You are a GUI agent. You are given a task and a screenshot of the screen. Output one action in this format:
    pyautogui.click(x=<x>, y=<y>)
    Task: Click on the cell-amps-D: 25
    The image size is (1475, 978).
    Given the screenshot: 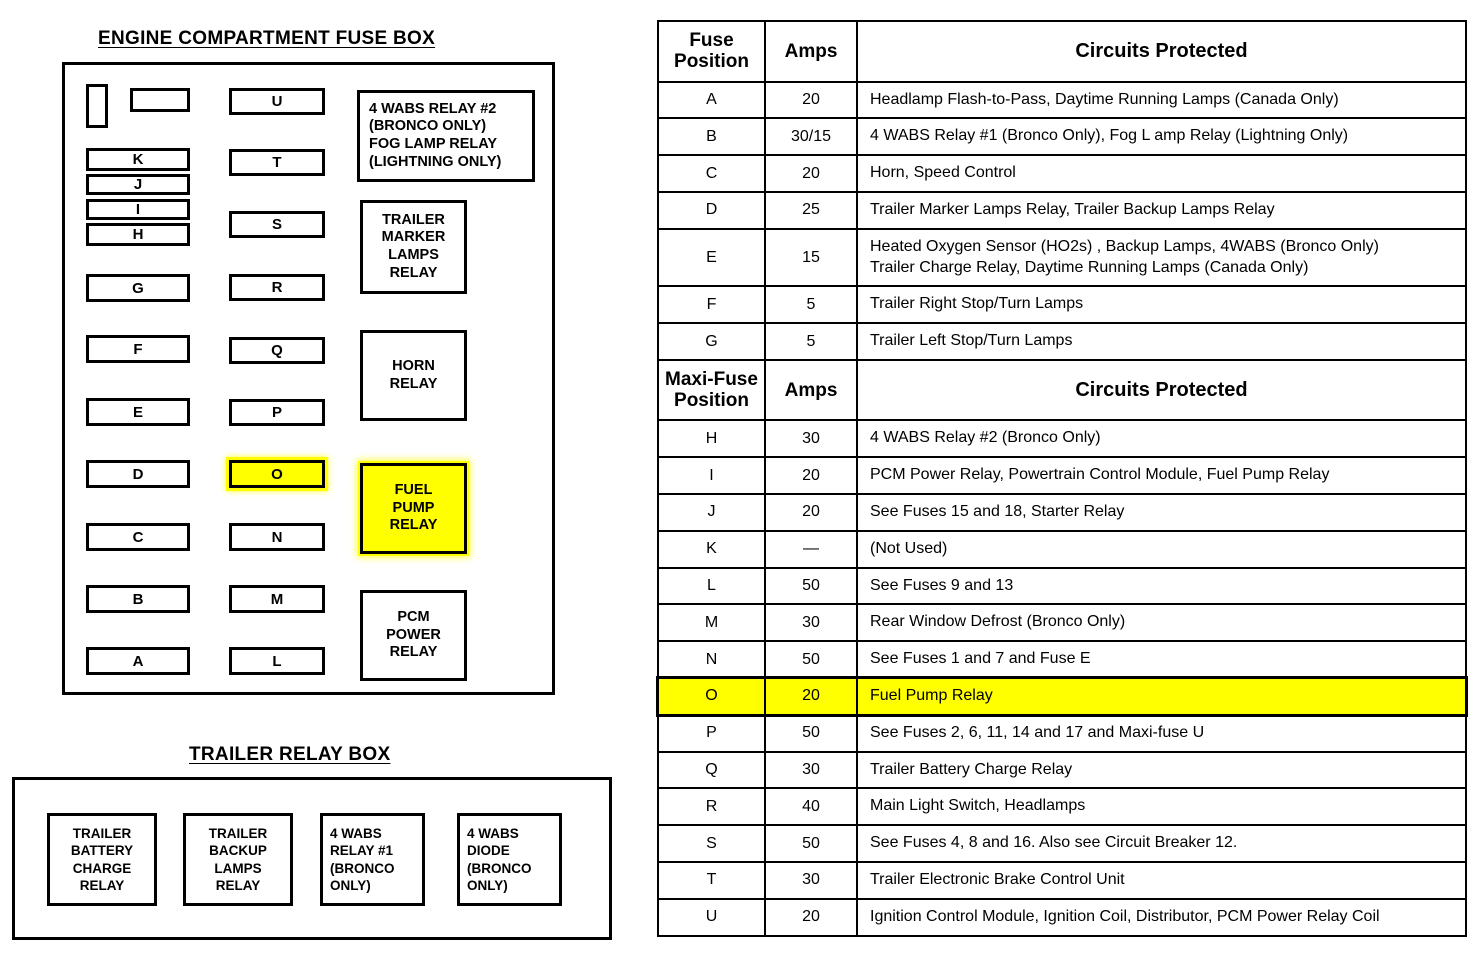 What is the action you would take?
    pyautogui.click(x=811, y=210)
    